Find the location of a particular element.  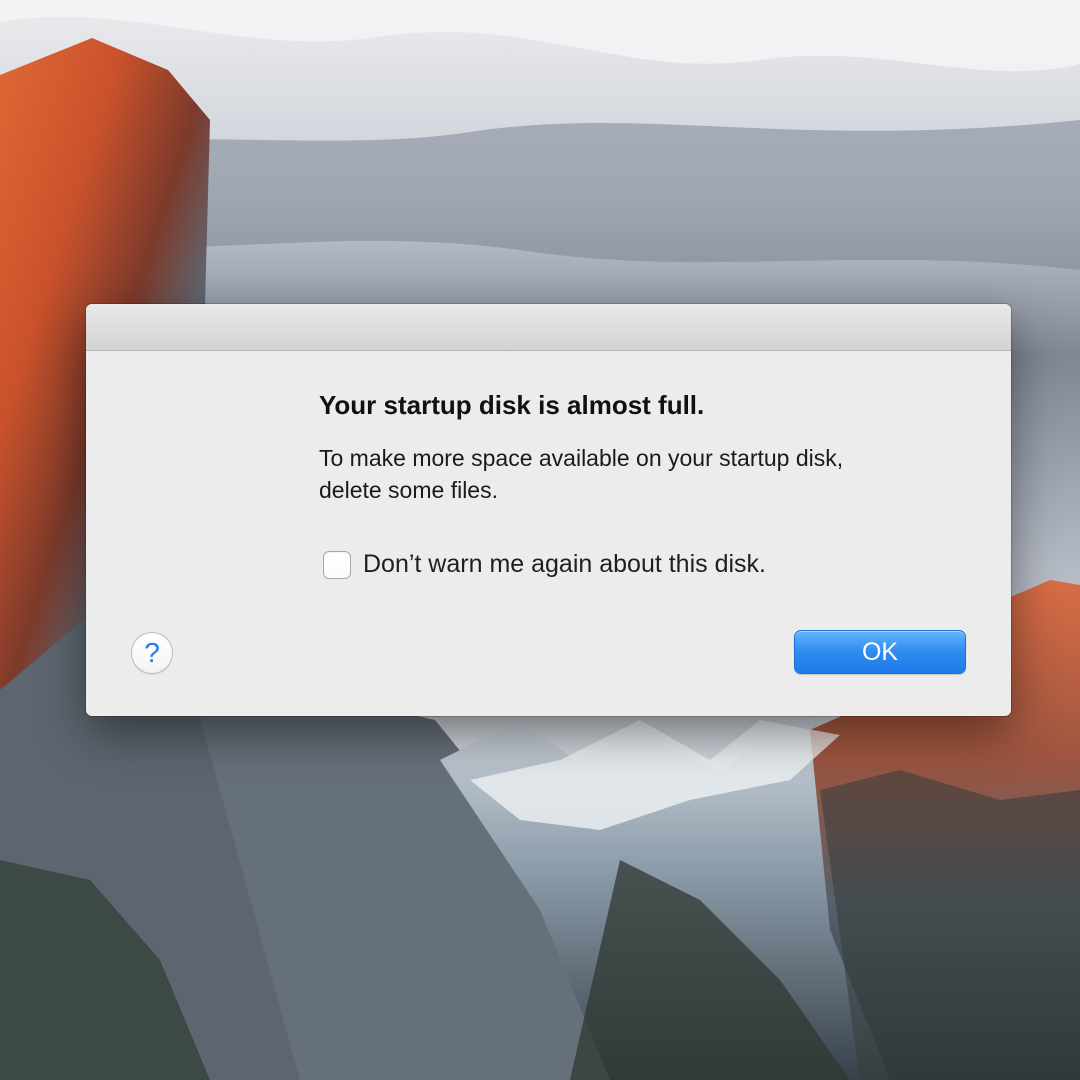

dont-warn-checkbox-label: Don’t warn me again about this disk. is located at coordinates (564, 564).